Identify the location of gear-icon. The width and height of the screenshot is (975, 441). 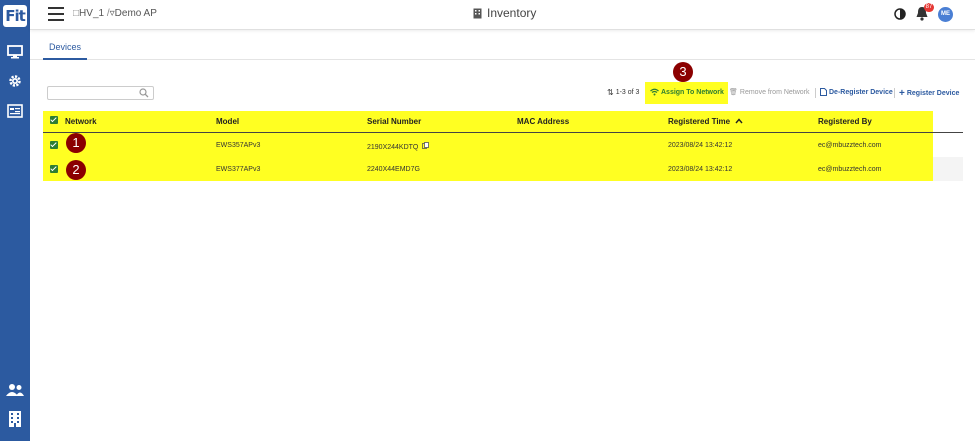
(15, 81).